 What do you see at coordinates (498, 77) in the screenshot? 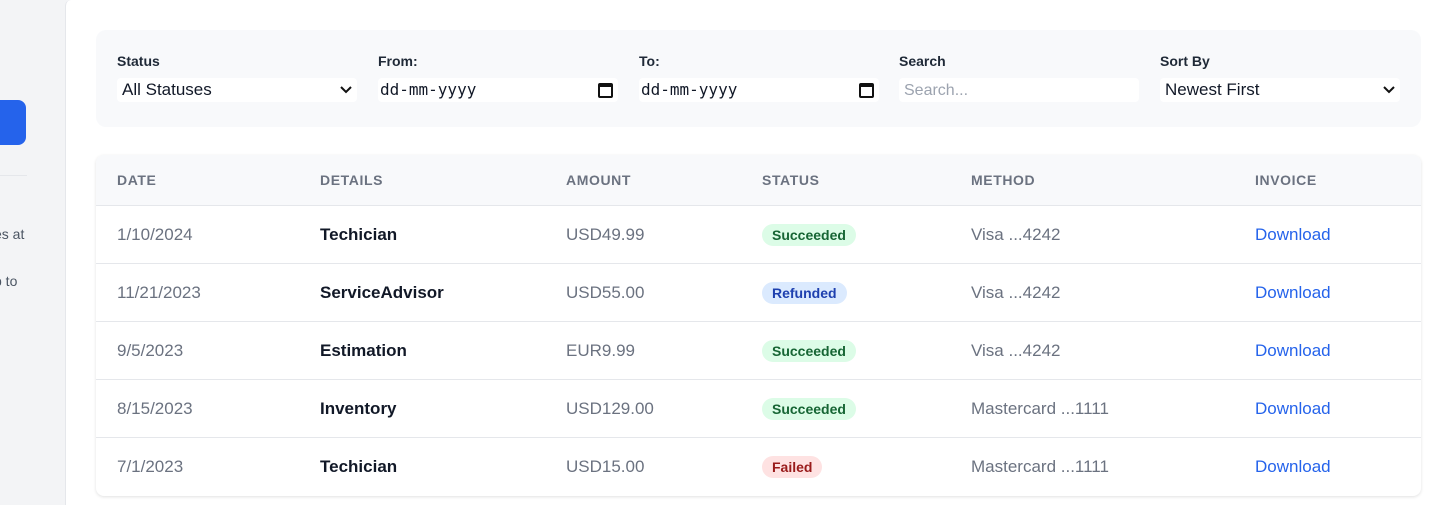
I see `from-date-filter: From: dd-mm-yyyy` at bounding box center [498, 77].